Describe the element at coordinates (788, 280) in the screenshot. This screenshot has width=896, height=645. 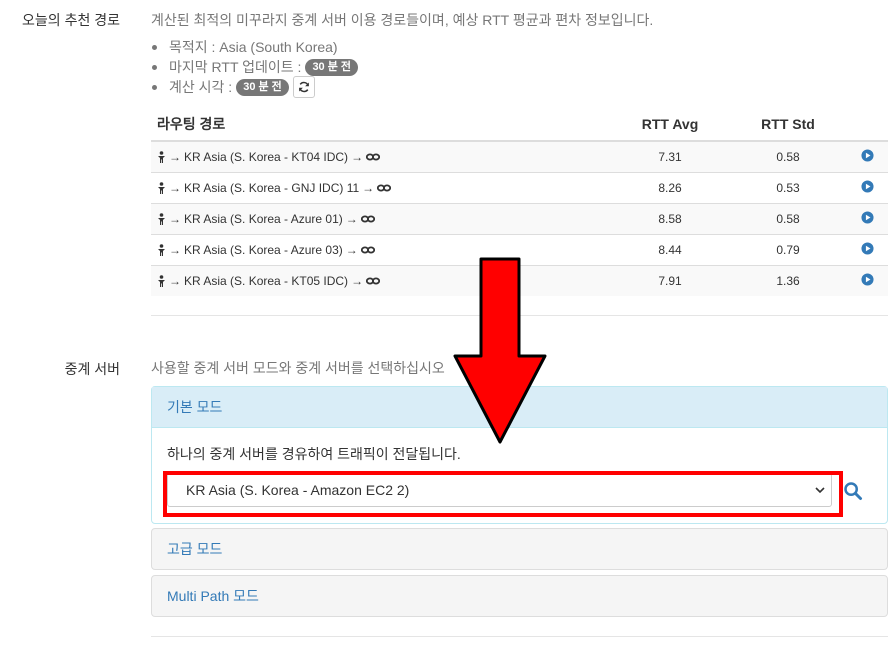
I see `rtt-std-value: 1.36` at that location.